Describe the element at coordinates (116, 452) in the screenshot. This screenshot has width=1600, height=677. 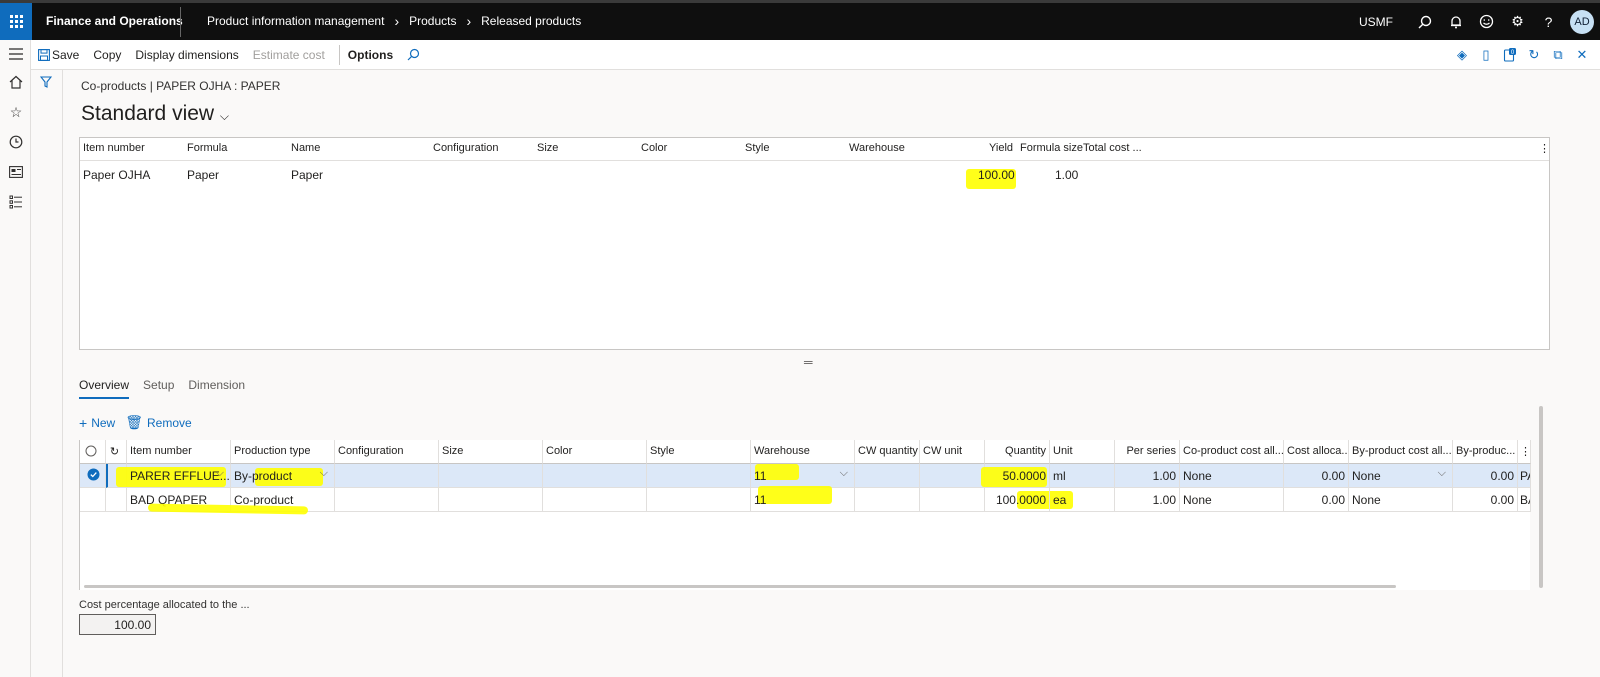
I see `refresh-grid-icon: ↻` at that location.